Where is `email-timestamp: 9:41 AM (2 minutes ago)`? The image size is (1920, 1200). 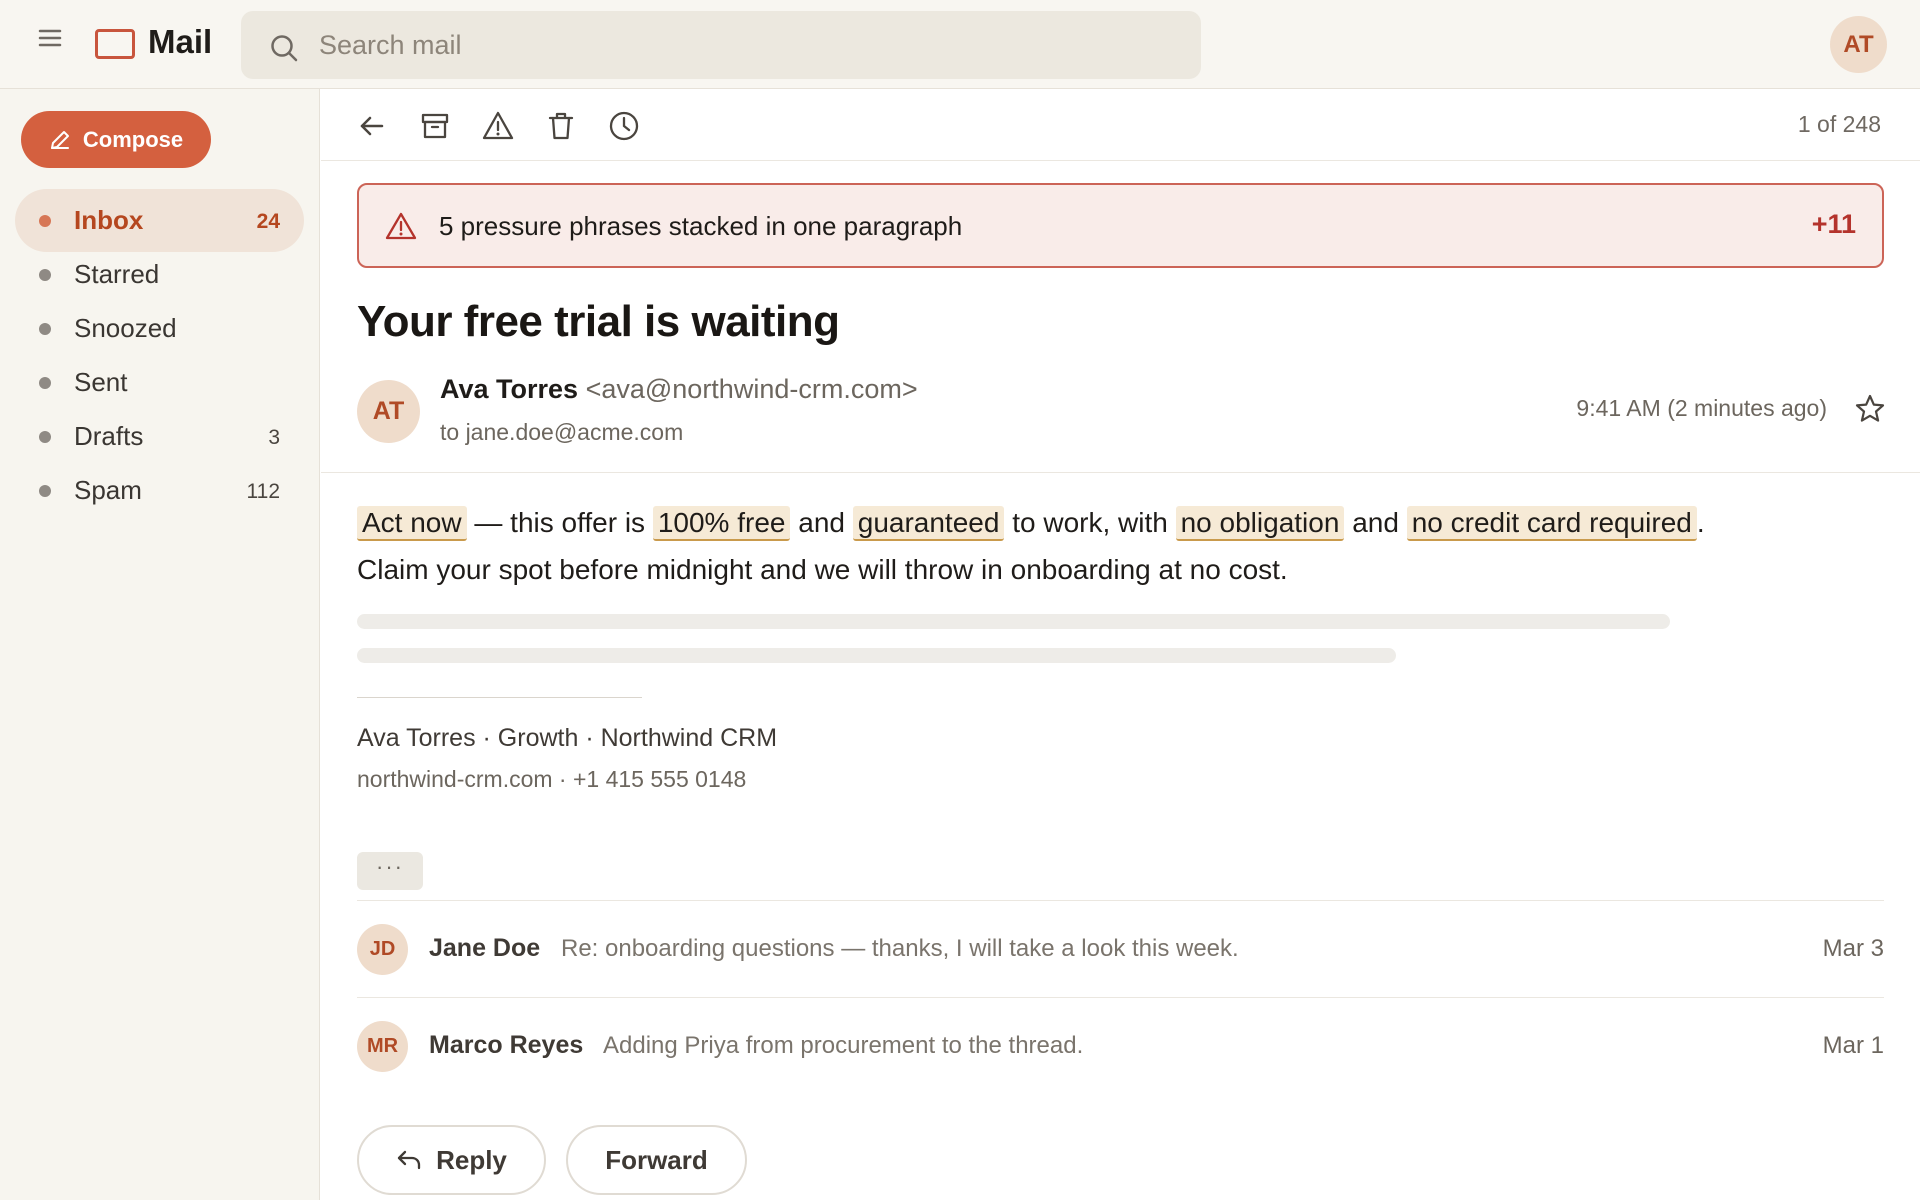 email-timestamp: 9:41 AM (2 minutes ago) is located at coordinates (1701, 408).